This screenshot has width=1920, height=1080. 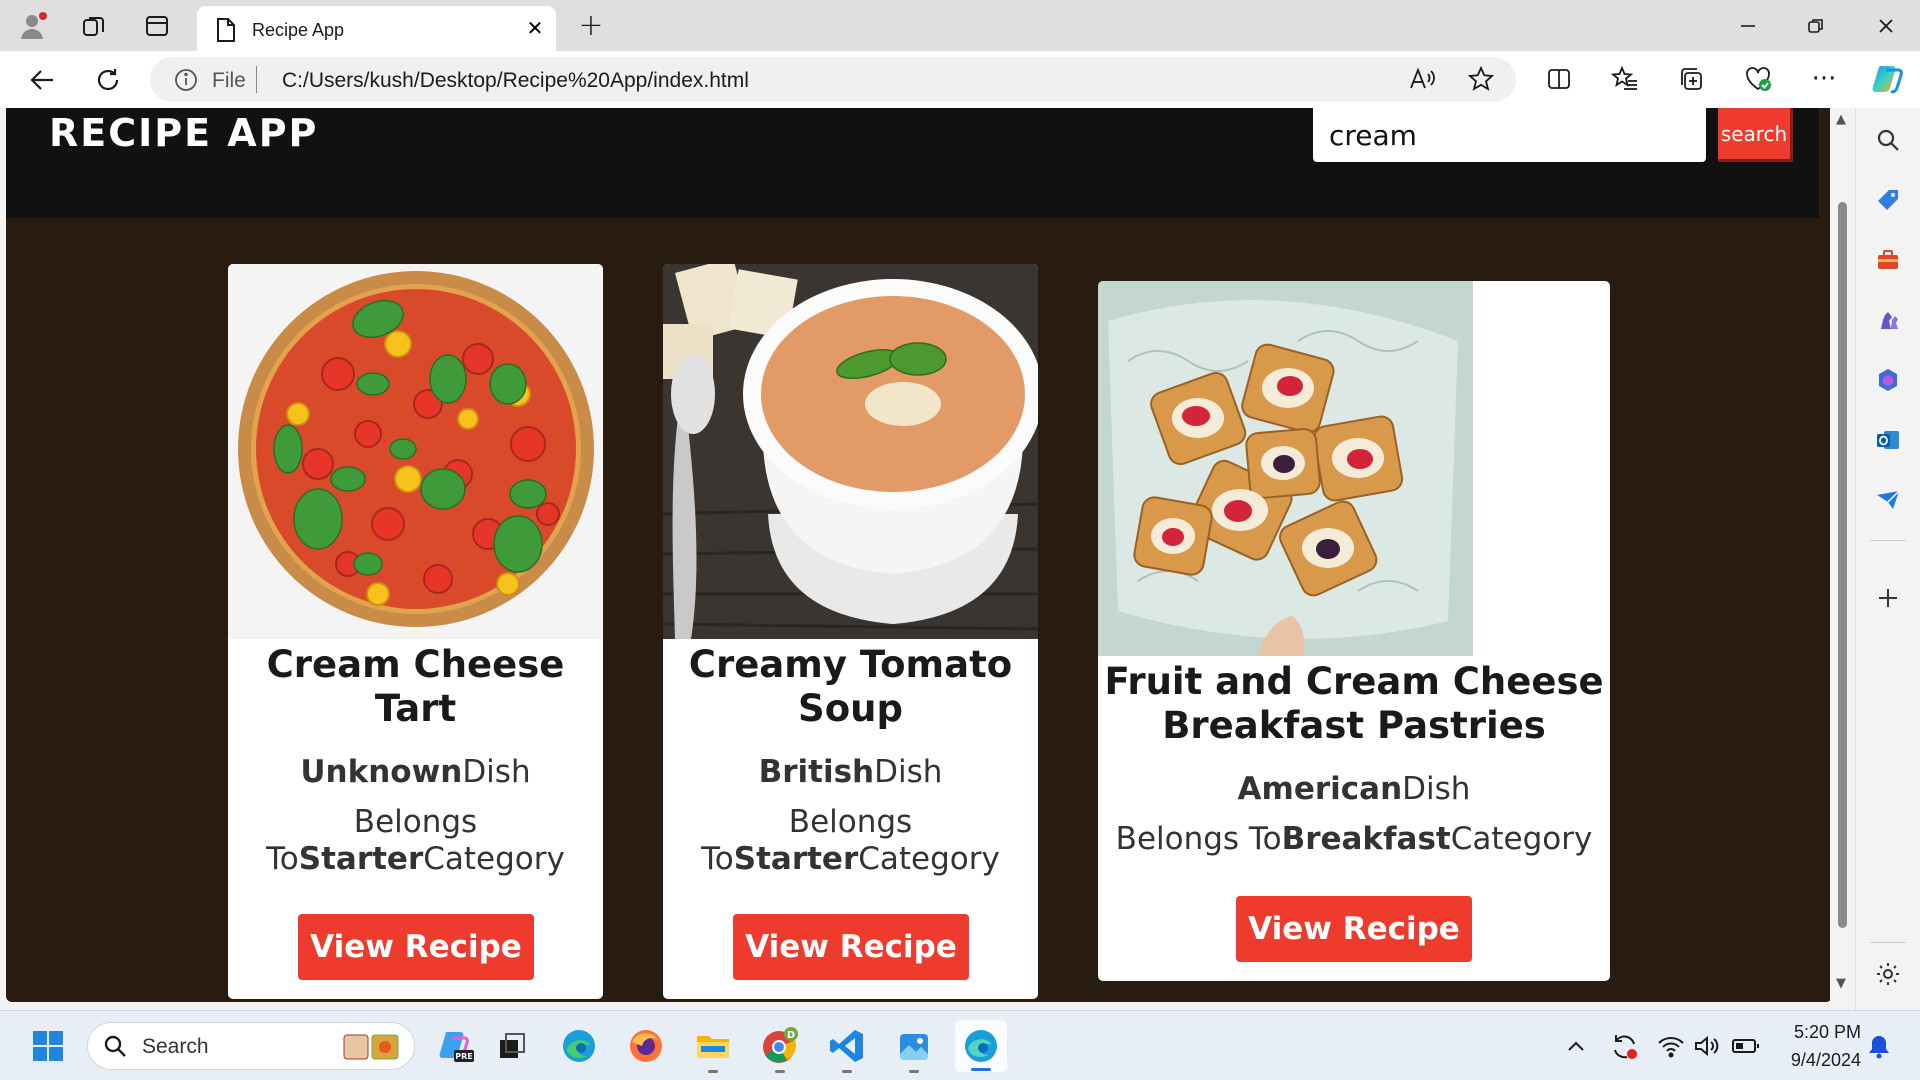 I want to click on windows-start-icon, so click(x=48, y=1046).